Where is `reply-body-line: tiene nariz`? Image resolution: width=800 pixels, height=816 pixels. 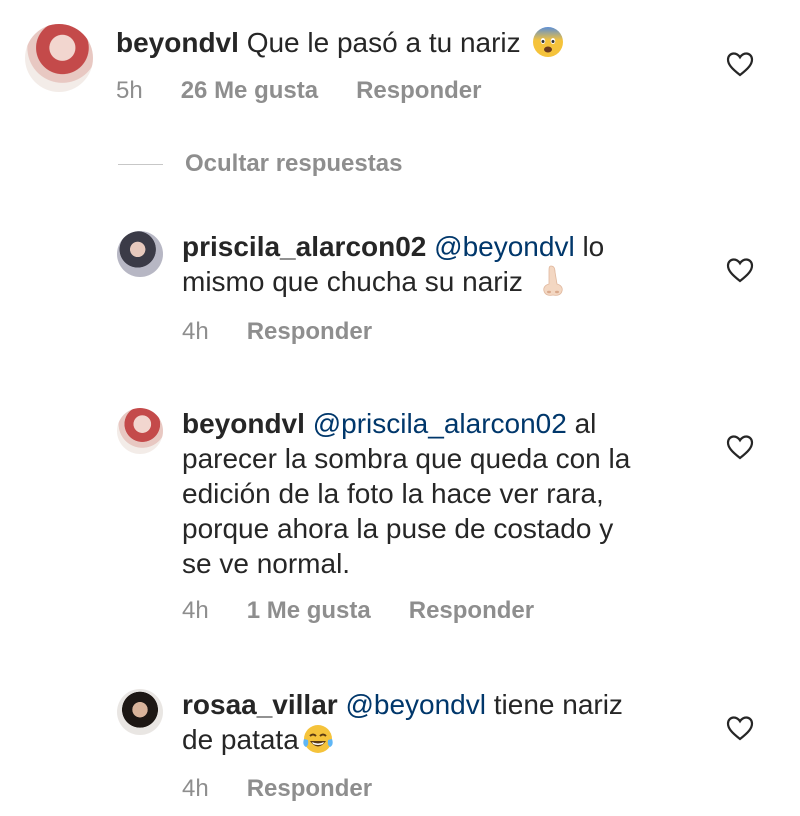 reply-body-line: tiene nariz is located at coordinates (554, 704).